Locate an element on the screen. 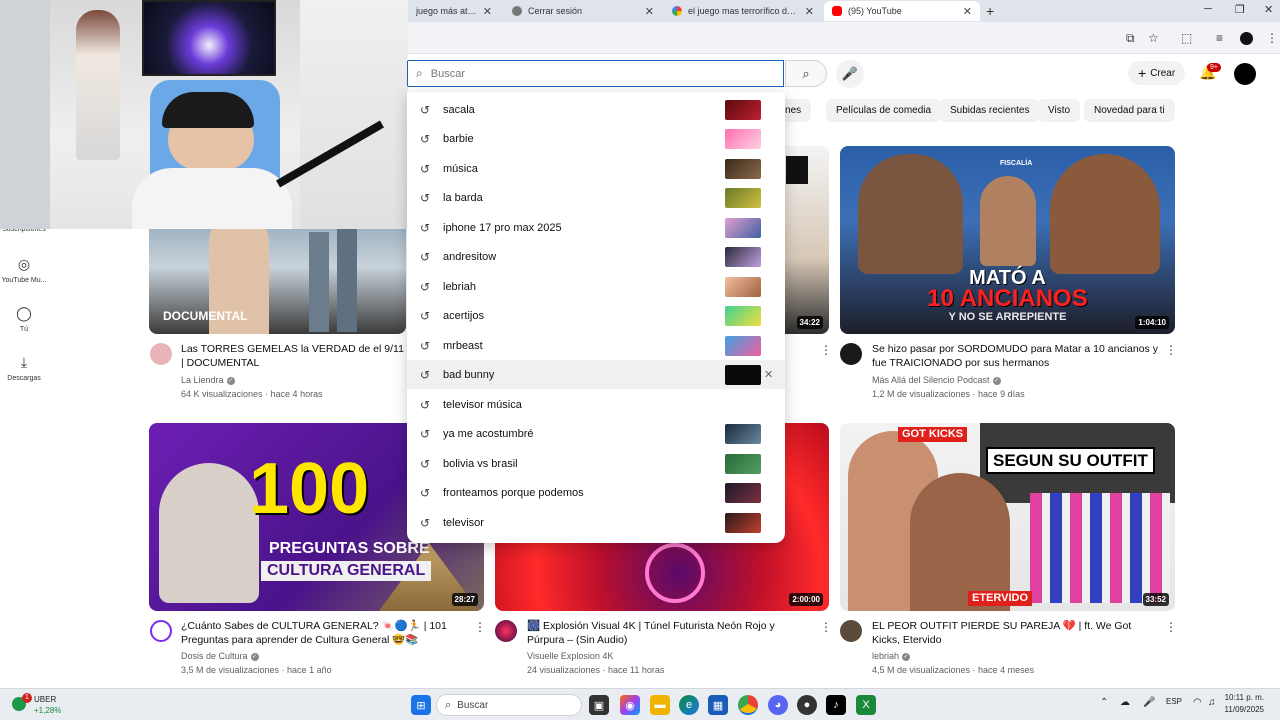  edge-icon: e is located at coordinates (689, 705).